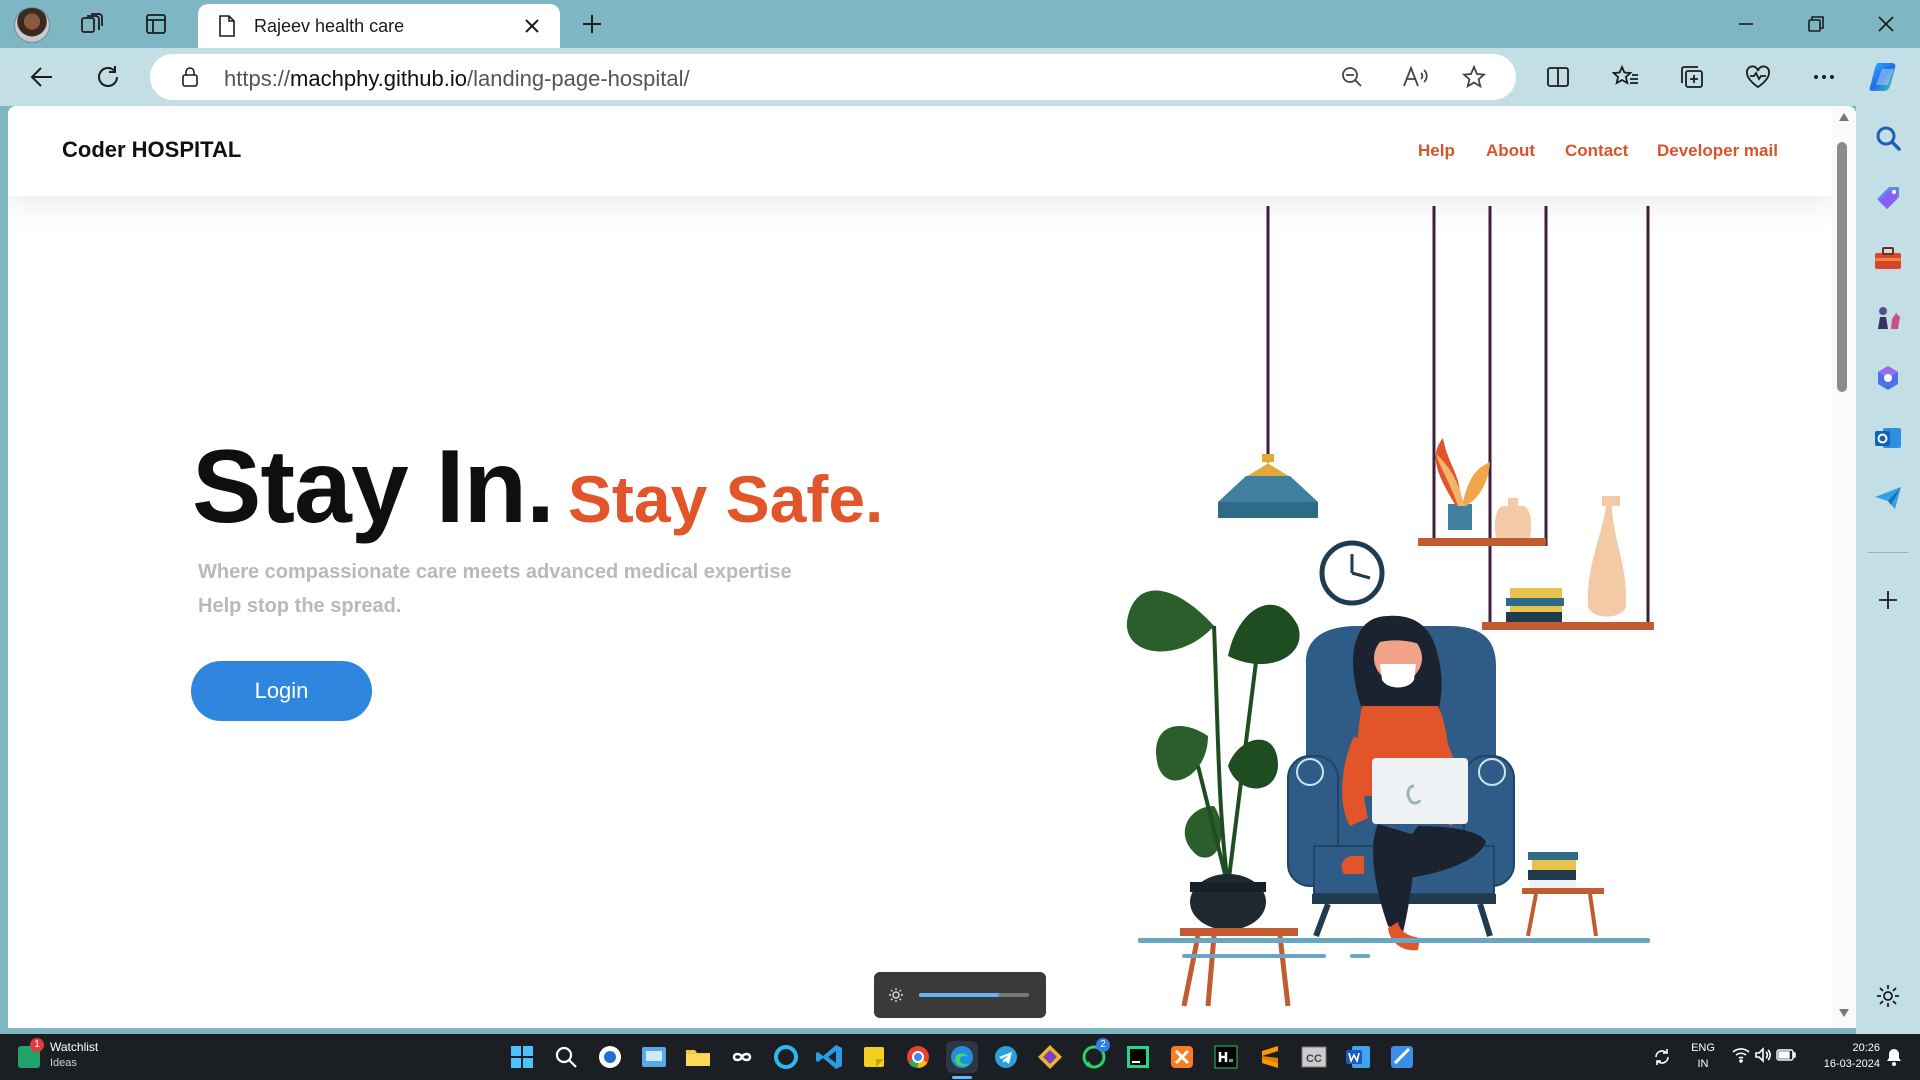  What do you see at coordinates (1415, 79) in the screenshot?
I see `read-aloud-icon` at bounding box center [1415, 79].